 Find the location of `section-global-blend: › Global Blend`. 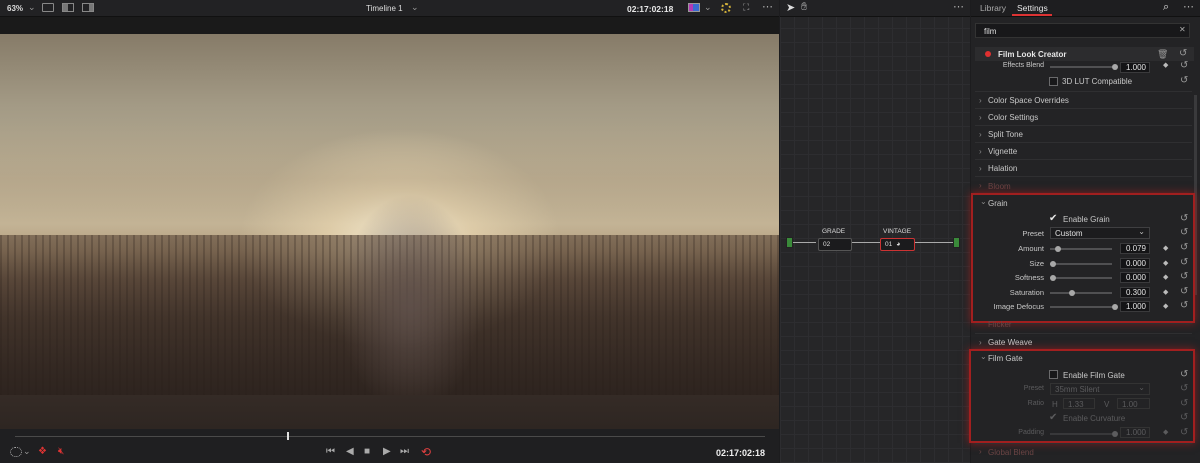

section-global-blend: › Global Blend is located at coordinates (1083, 451).